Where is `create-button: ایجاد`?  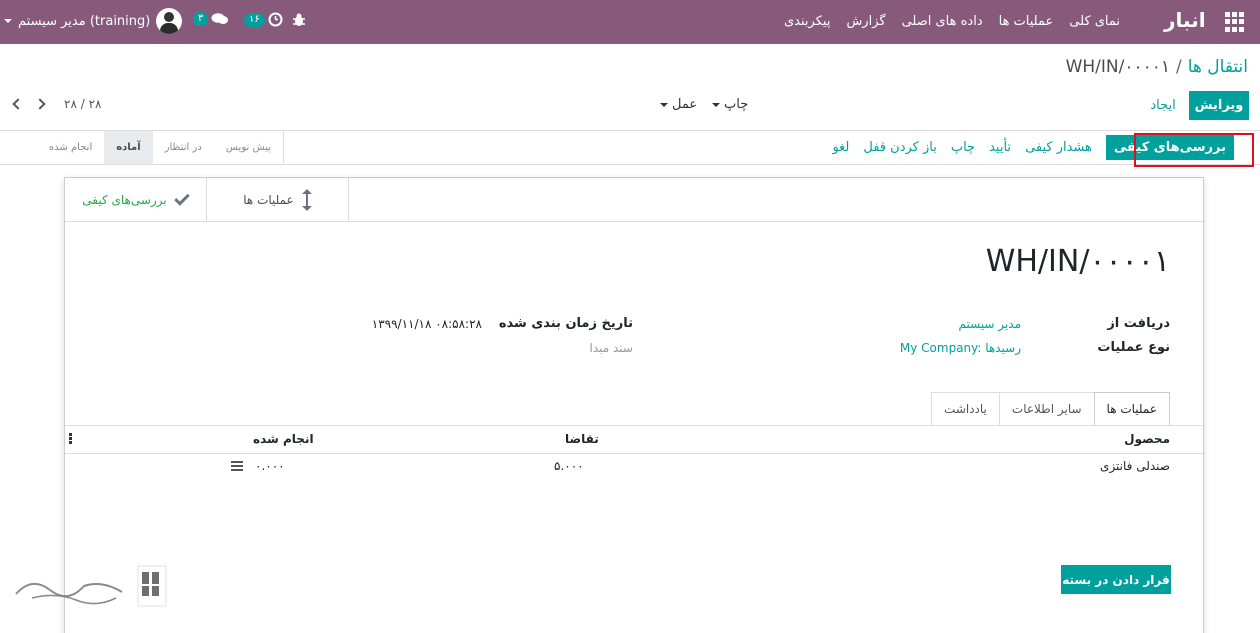
create-button: ایجاد is located at coordinates (1163, 105).